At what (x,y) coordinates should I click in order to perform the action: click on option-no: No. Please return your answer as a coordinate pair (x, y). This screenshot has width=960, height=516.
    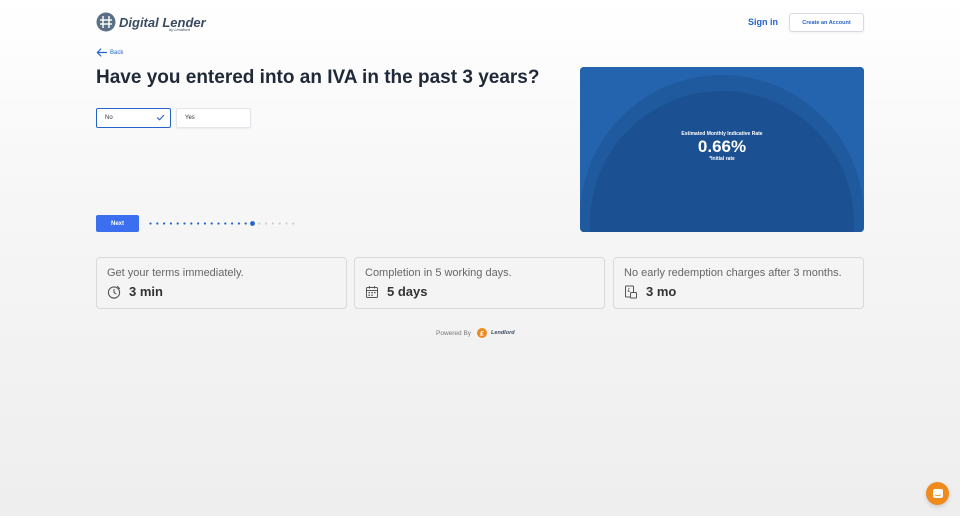
    Looking at the image, I should click on (133, 118).